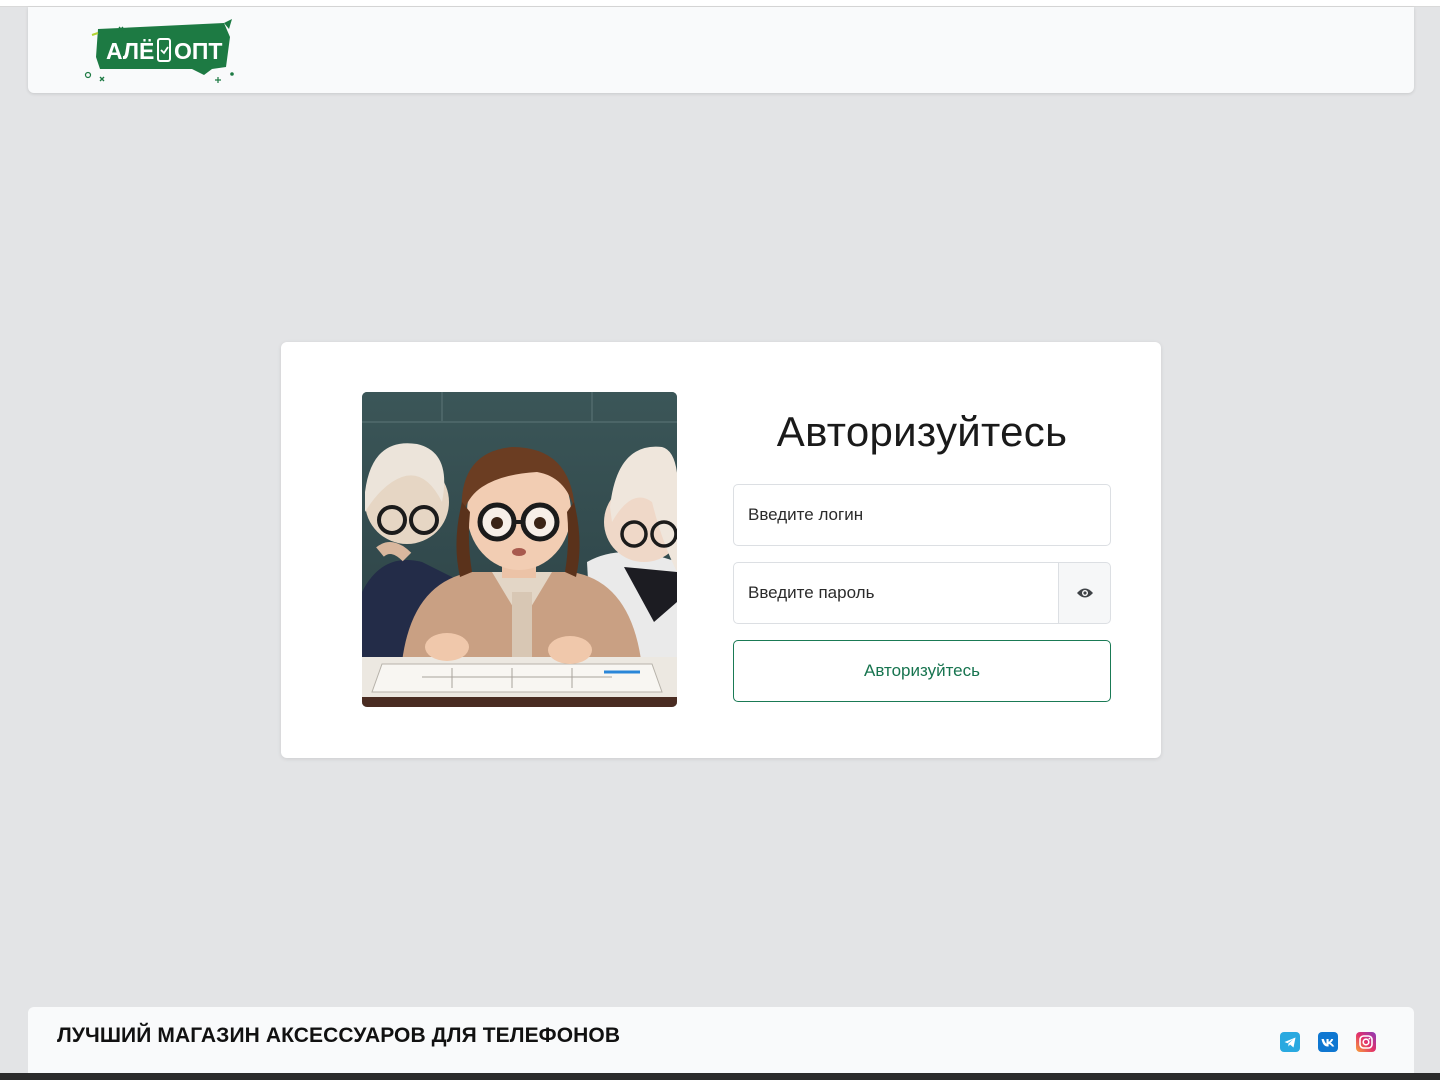  What do you see at coordinates (720, 3) in the screenshot?
I see `browser-top-edge` at bounding box center [720, 3].